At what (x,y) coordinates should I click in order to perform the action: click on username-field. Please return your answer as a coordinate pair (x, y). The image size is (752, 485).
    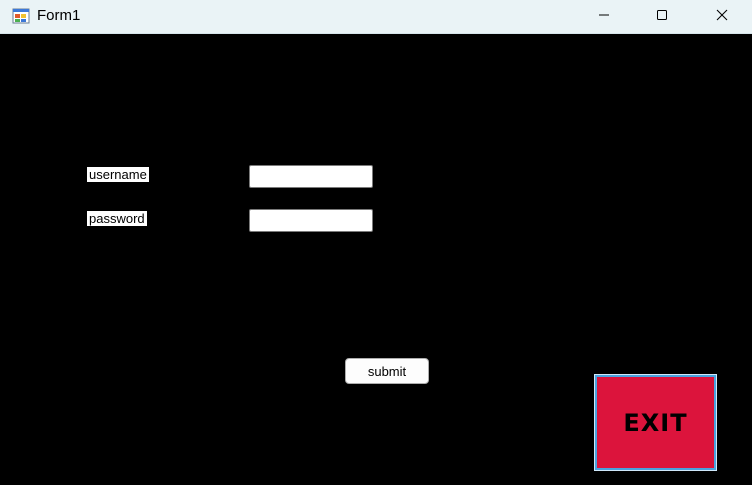
    Looking at the image, I should click on (311, 176).